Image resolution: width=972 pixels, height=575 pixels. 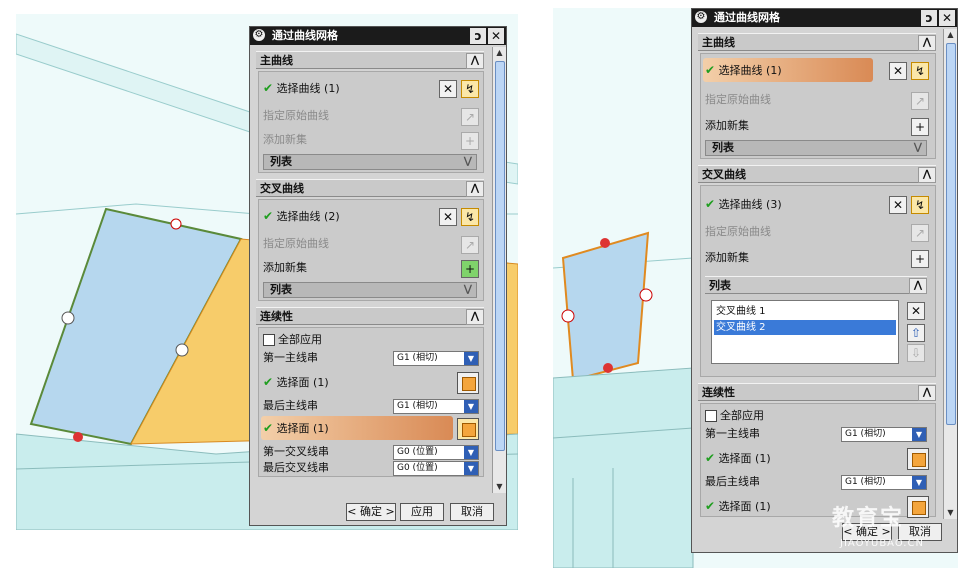 What do you see at coordinates (738, 99) in the screenshot?
I see `primary-origin-row: 指定原始曲线` at bounding box center [738, 99].